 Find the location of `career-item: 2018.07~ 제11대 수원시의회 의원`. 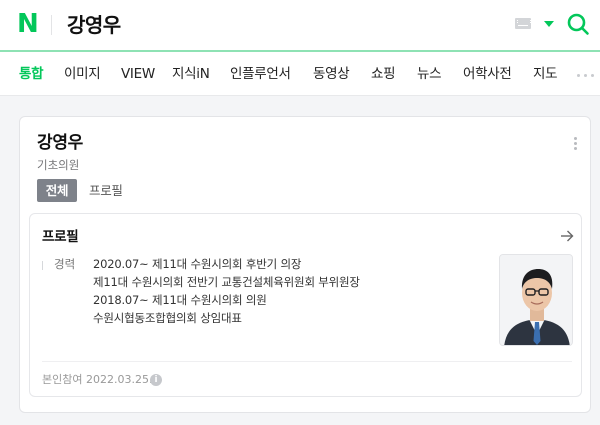

career-item: 2018.07~ 제11대 수원시의회 의원 is located at coordinates (180, 300).